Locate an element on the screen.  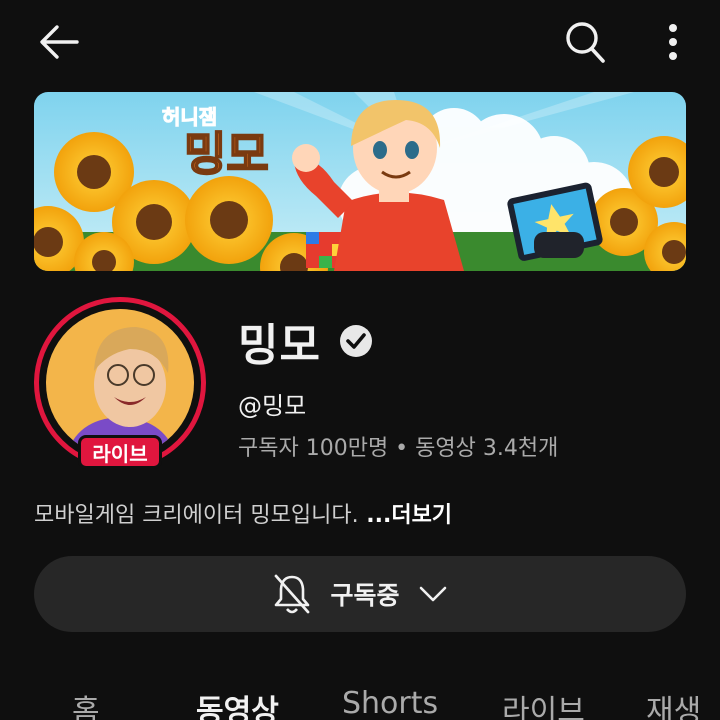
channel-handle: @밍모 is located at coordinates (272, 406).